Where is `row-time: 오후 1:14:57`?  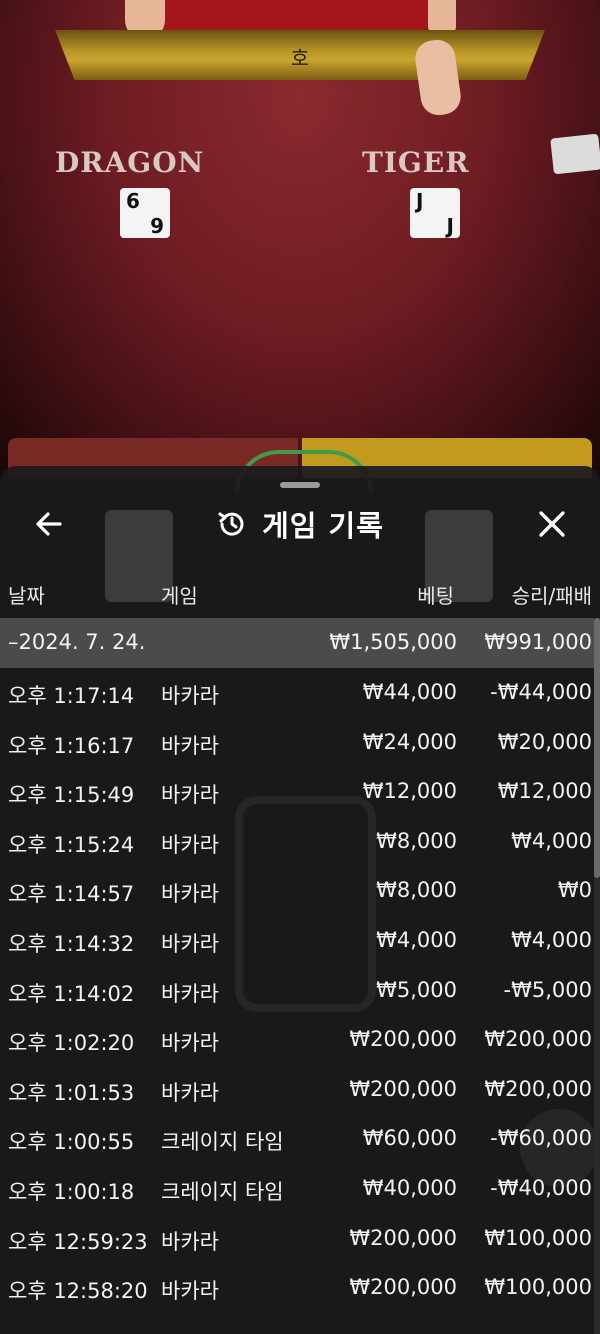
row-time: 오후 1:14:57 is located at coordinates (71, 894).